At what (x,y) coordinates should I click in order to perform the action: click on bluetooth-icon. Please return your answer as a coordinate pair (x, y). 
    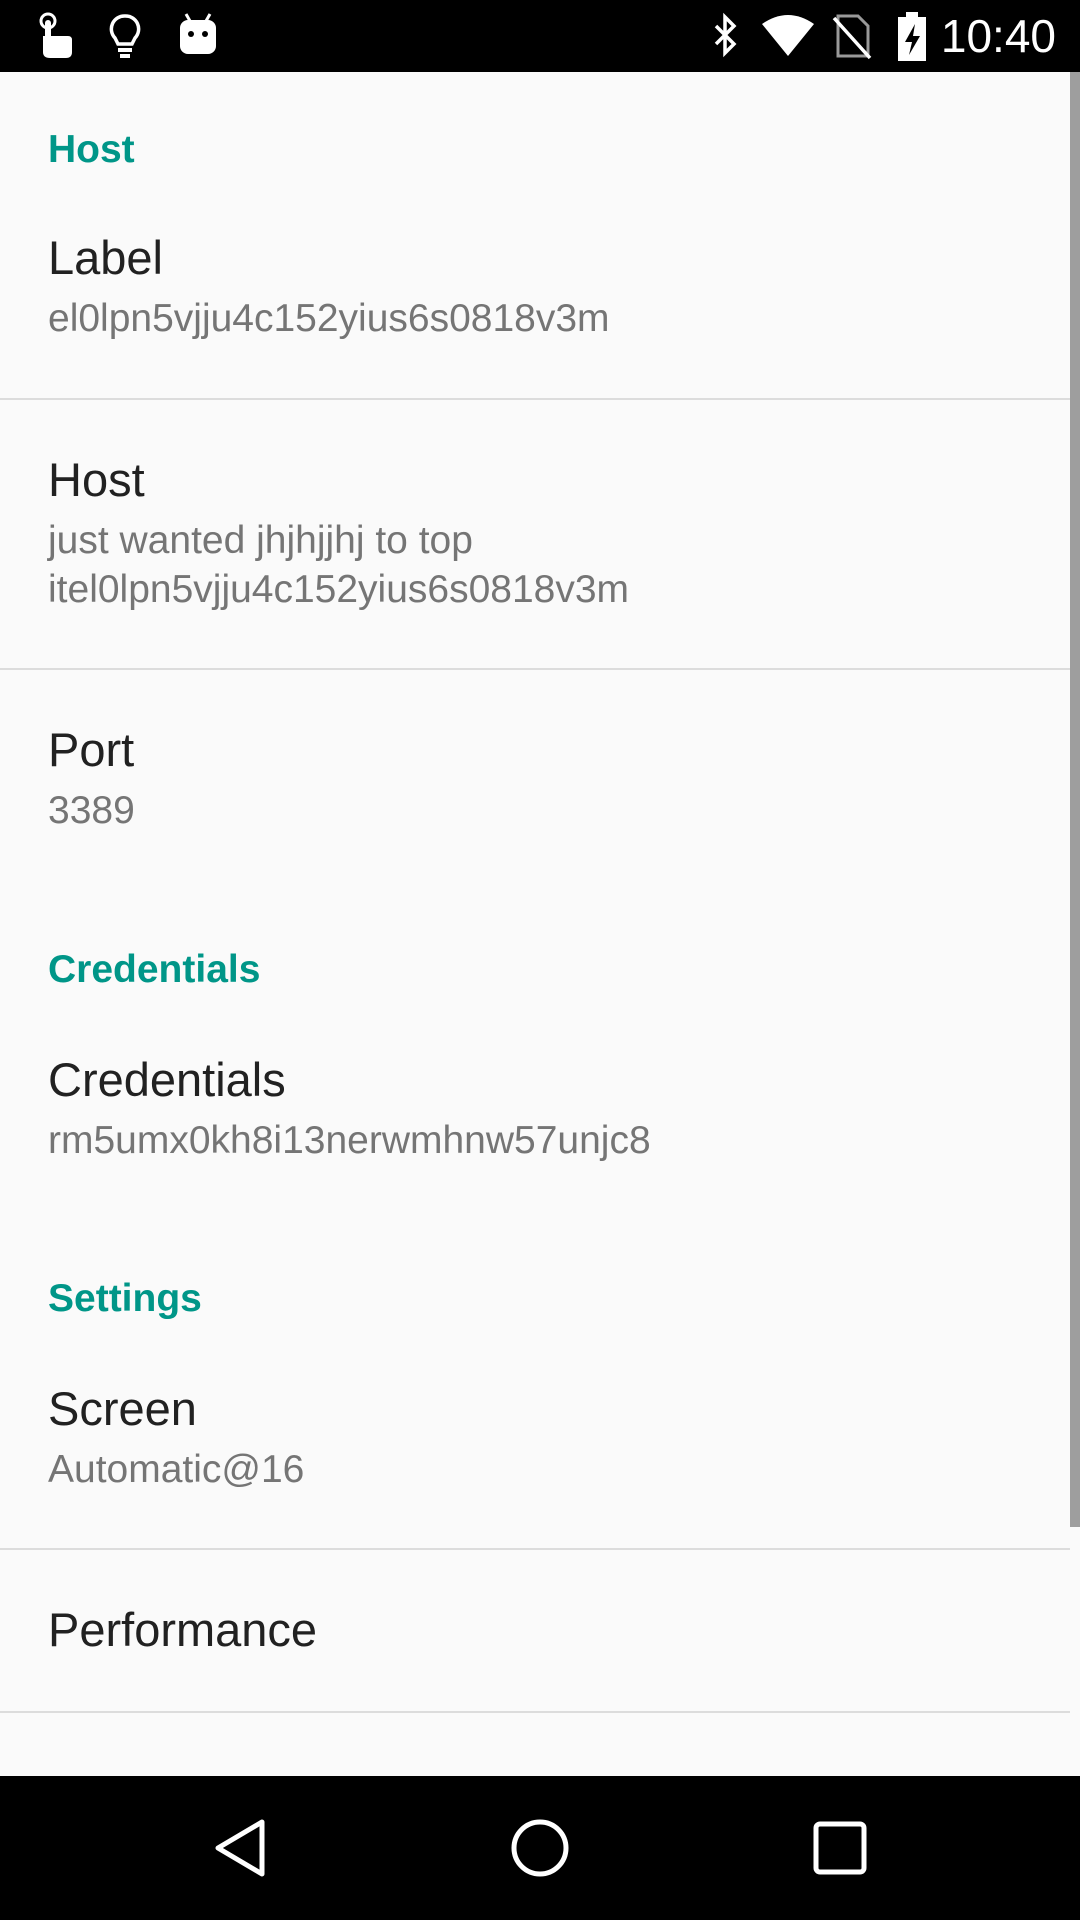
    Looking at the image, I should click on (725, 36).